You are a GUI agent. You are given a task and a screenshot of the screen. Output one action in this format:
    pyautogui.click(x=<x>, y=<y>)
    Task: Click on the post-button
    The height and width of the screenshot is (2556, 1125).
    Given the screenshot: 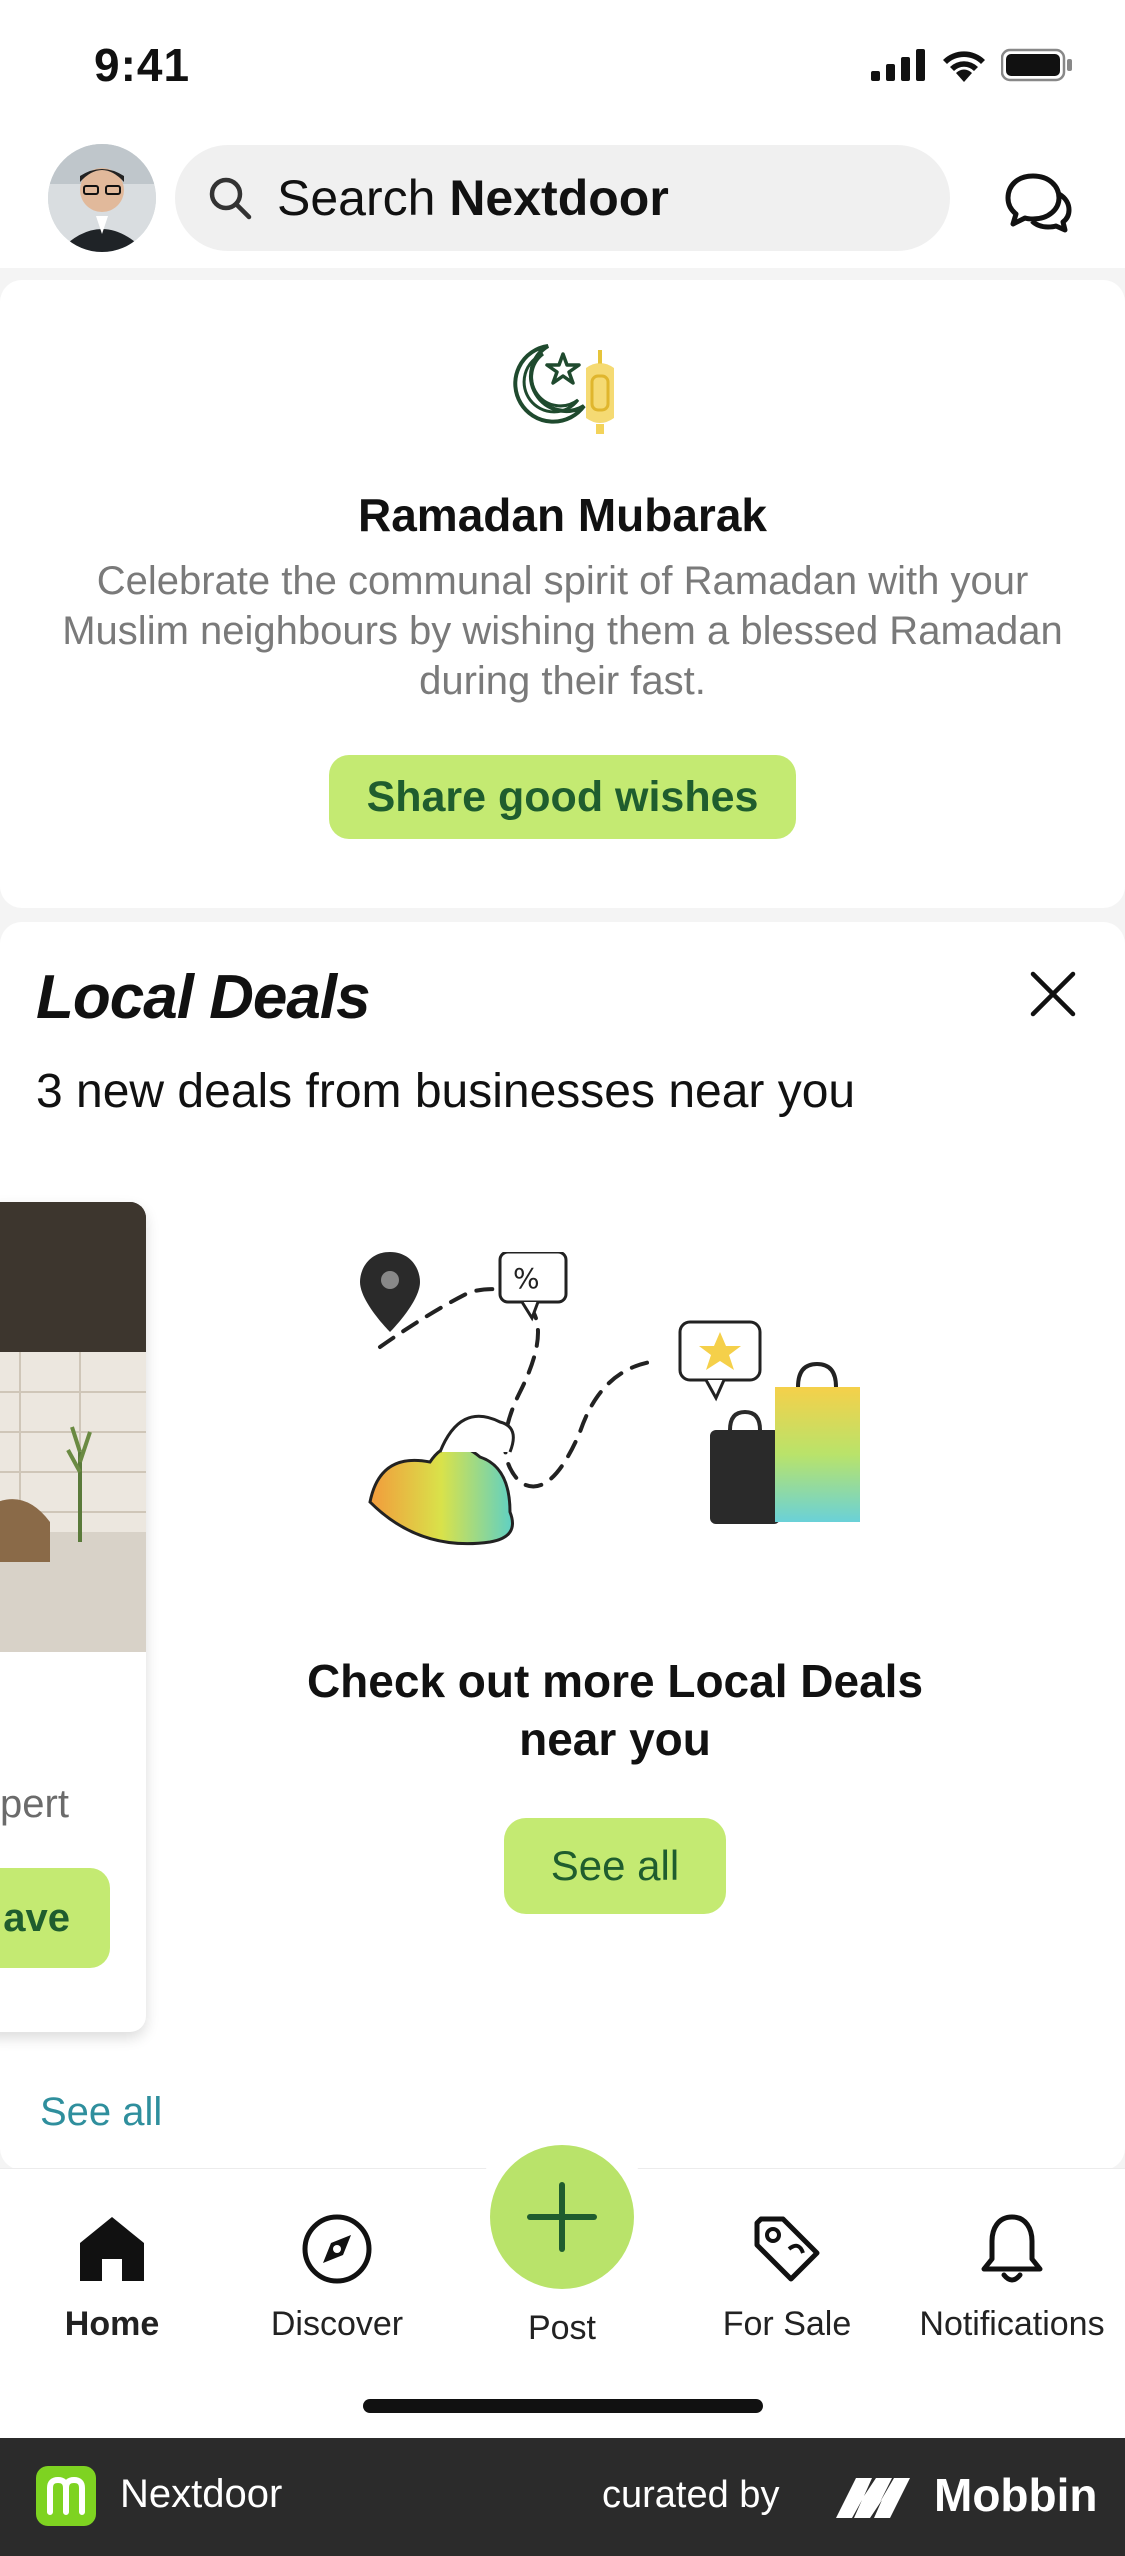 What is the action you would take?
    pyautogui.click(x=562, y=2217)
    